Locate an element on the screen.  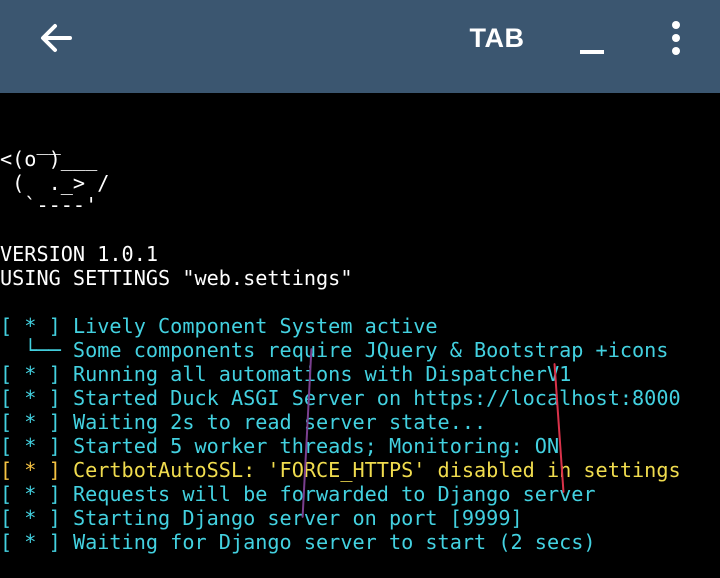
settings-value: "web.settings" is located at coordinates (267, 278).